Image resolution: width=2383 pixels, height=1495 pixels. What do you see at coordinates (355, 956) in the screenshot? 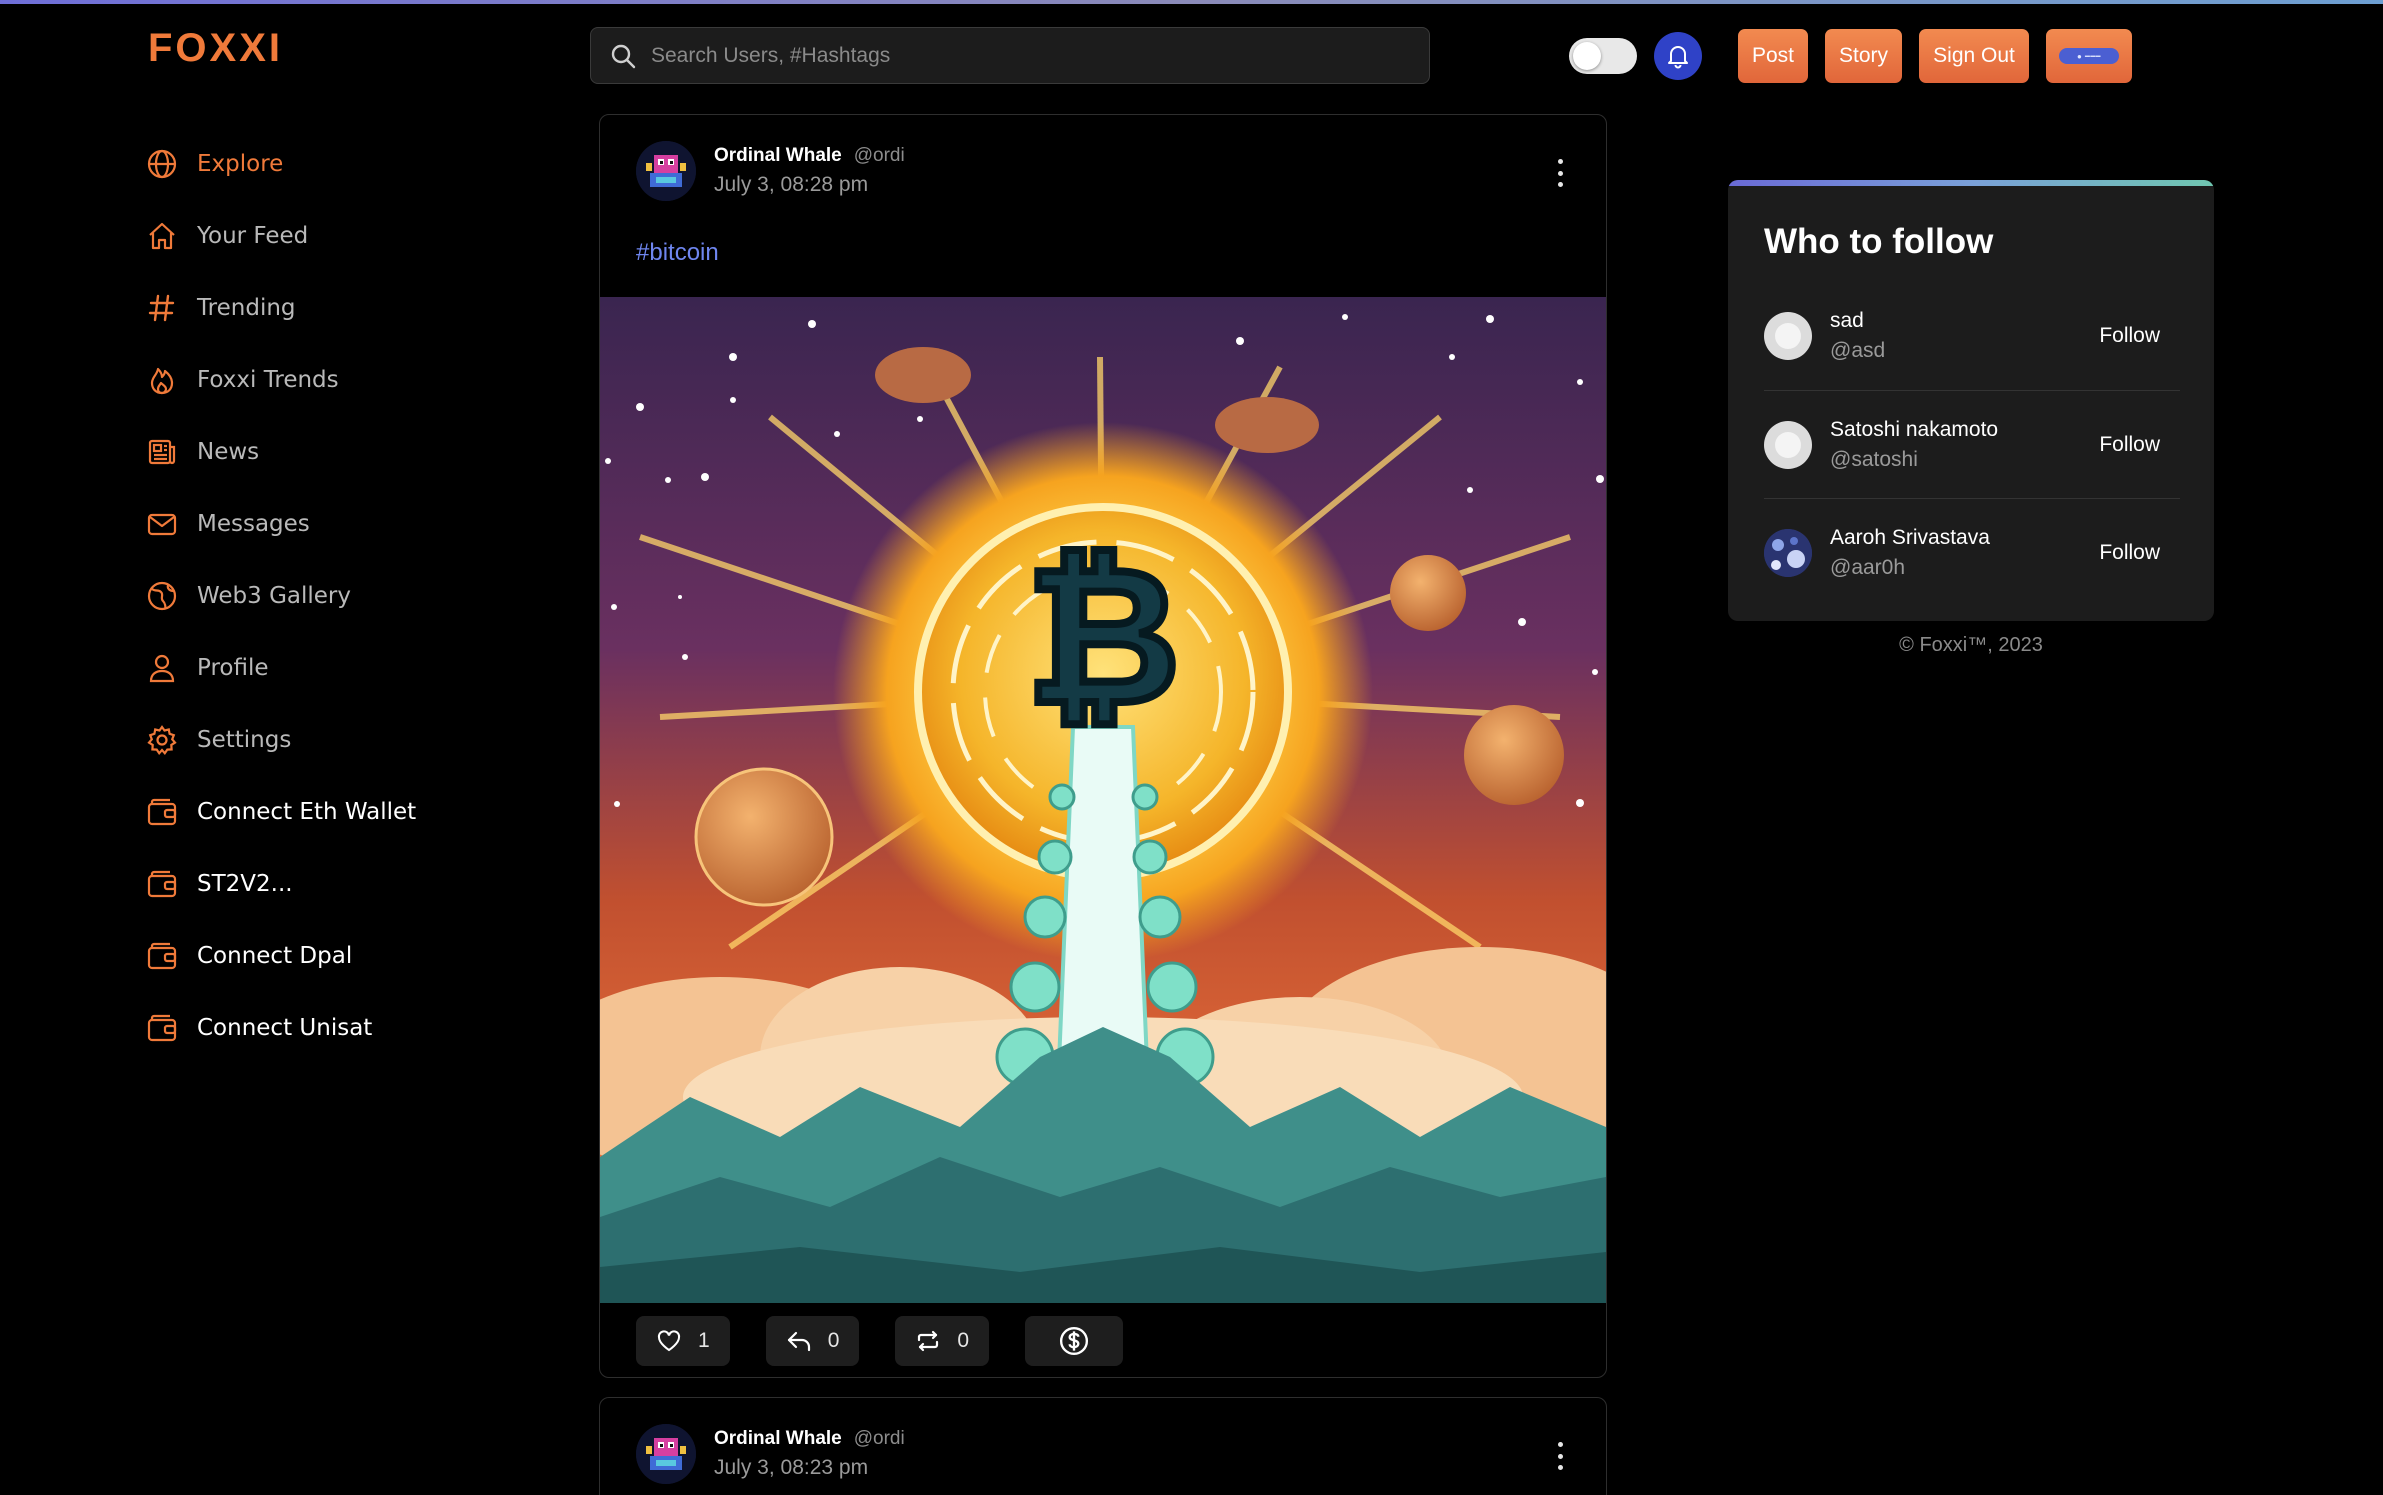
I see `sidebar-item-connect-dpal: Connect Dpal` at bounding box center [355, 956].